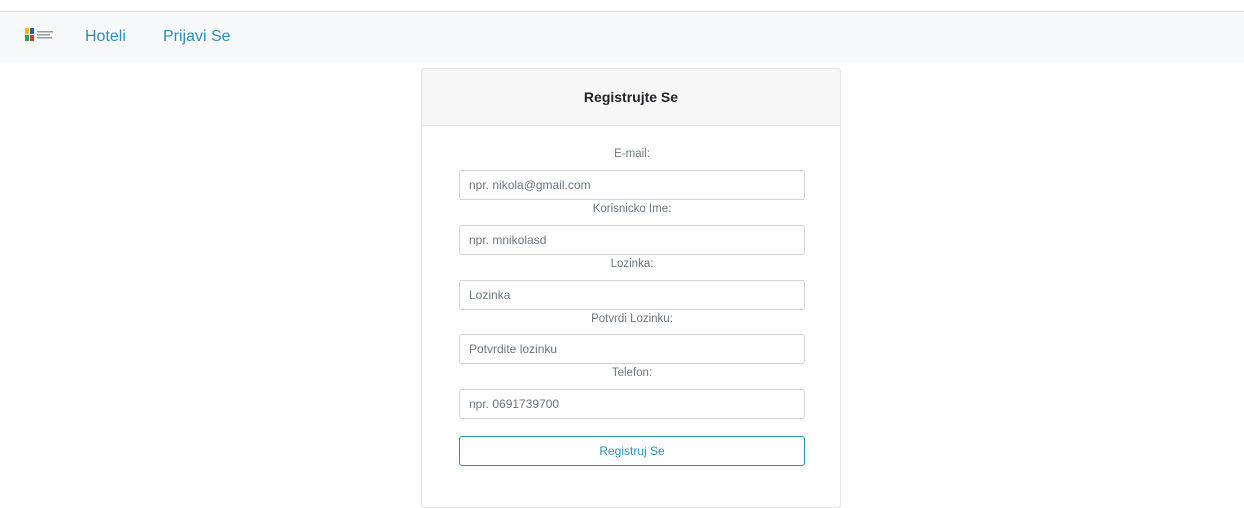  I want to click on form-title: Registrujte Se, so click(631, 97).